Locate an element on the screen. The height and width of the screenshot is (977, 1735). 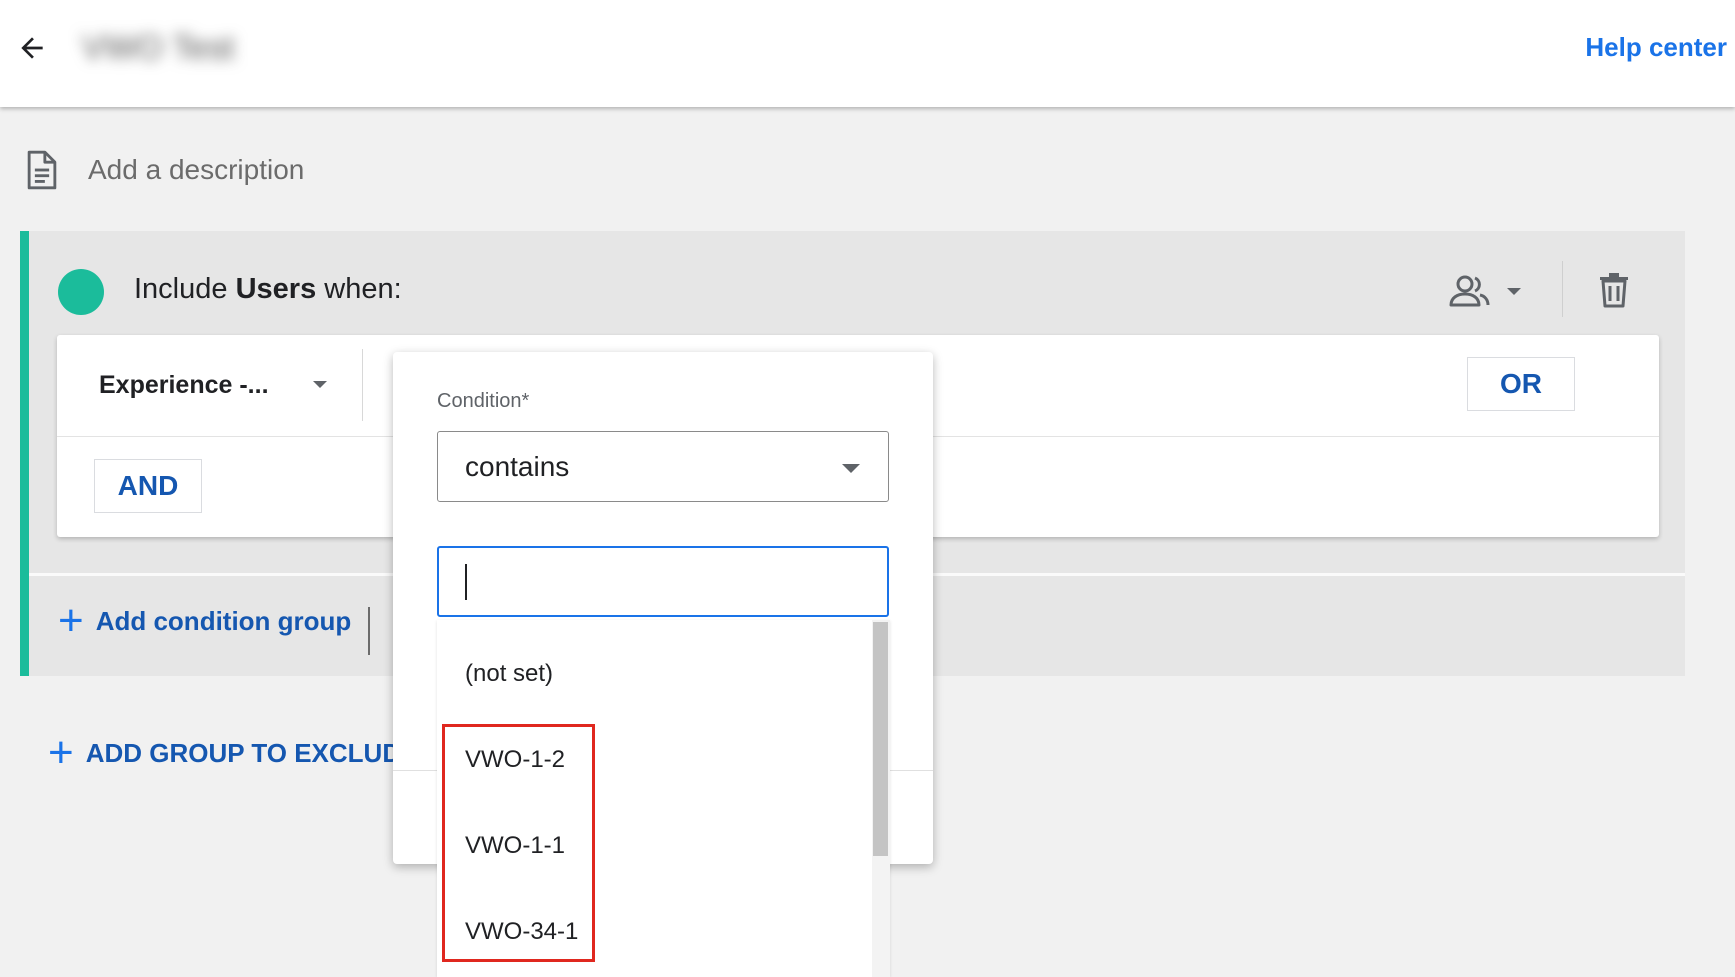
users-icon is located at coordinates (1469, 291).